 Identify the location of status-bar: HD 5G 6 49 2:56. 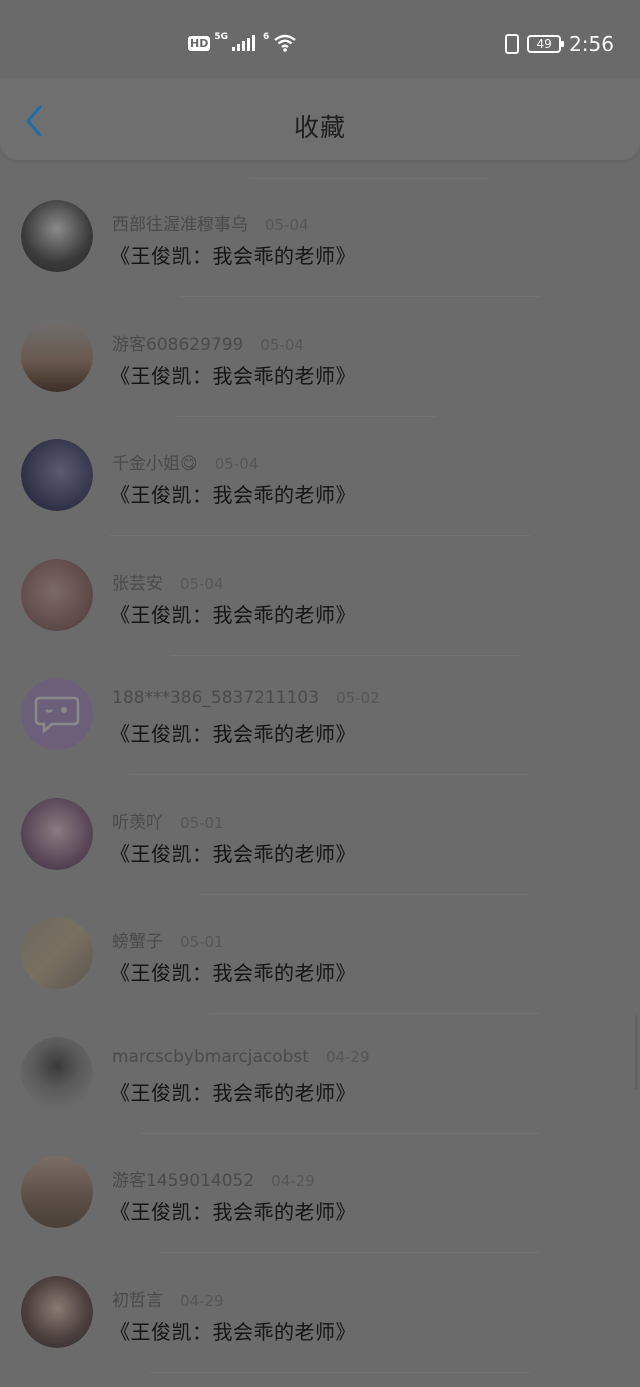
(320, 39).